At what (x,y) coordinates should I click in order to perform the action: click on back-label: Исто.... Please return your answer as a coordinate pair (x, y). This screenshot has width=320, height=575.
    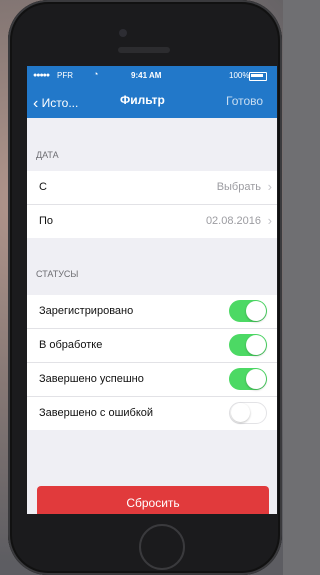
    Looking at the image, I should click on (60, 103).